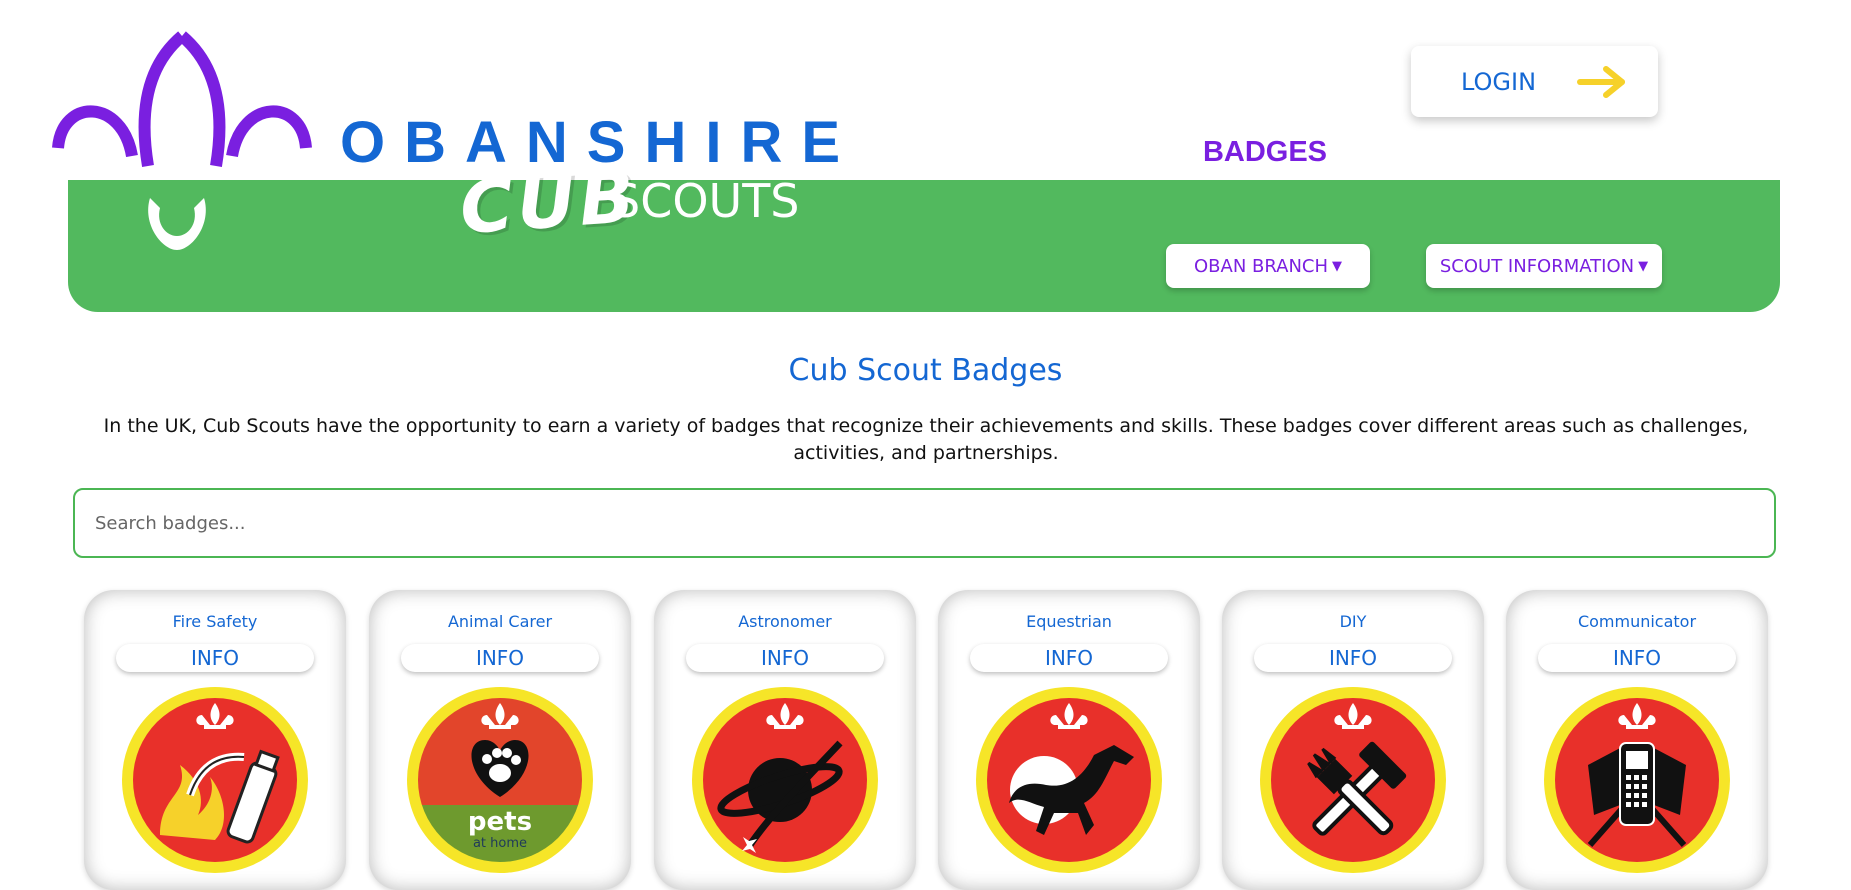  I want to click on banner-scouts-text: SCOUTS, so click(705, 201).